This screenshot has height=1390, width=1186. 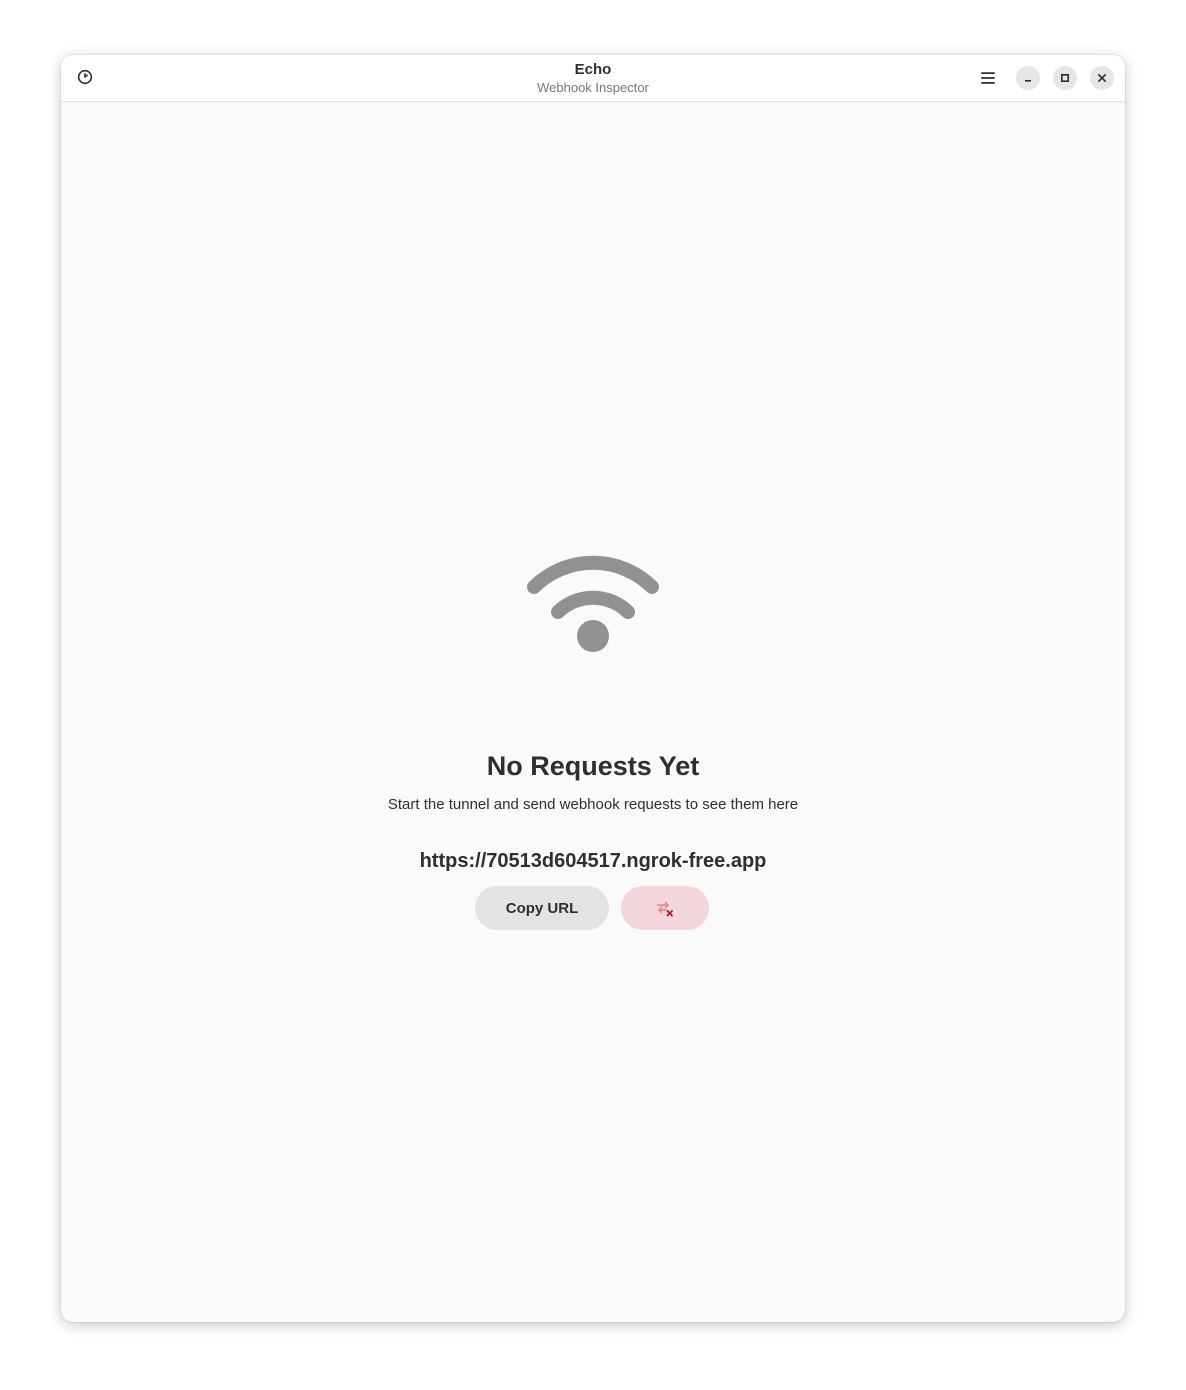 I want to click on copy-url-label: Copy URL, so click(x=542, y=908).